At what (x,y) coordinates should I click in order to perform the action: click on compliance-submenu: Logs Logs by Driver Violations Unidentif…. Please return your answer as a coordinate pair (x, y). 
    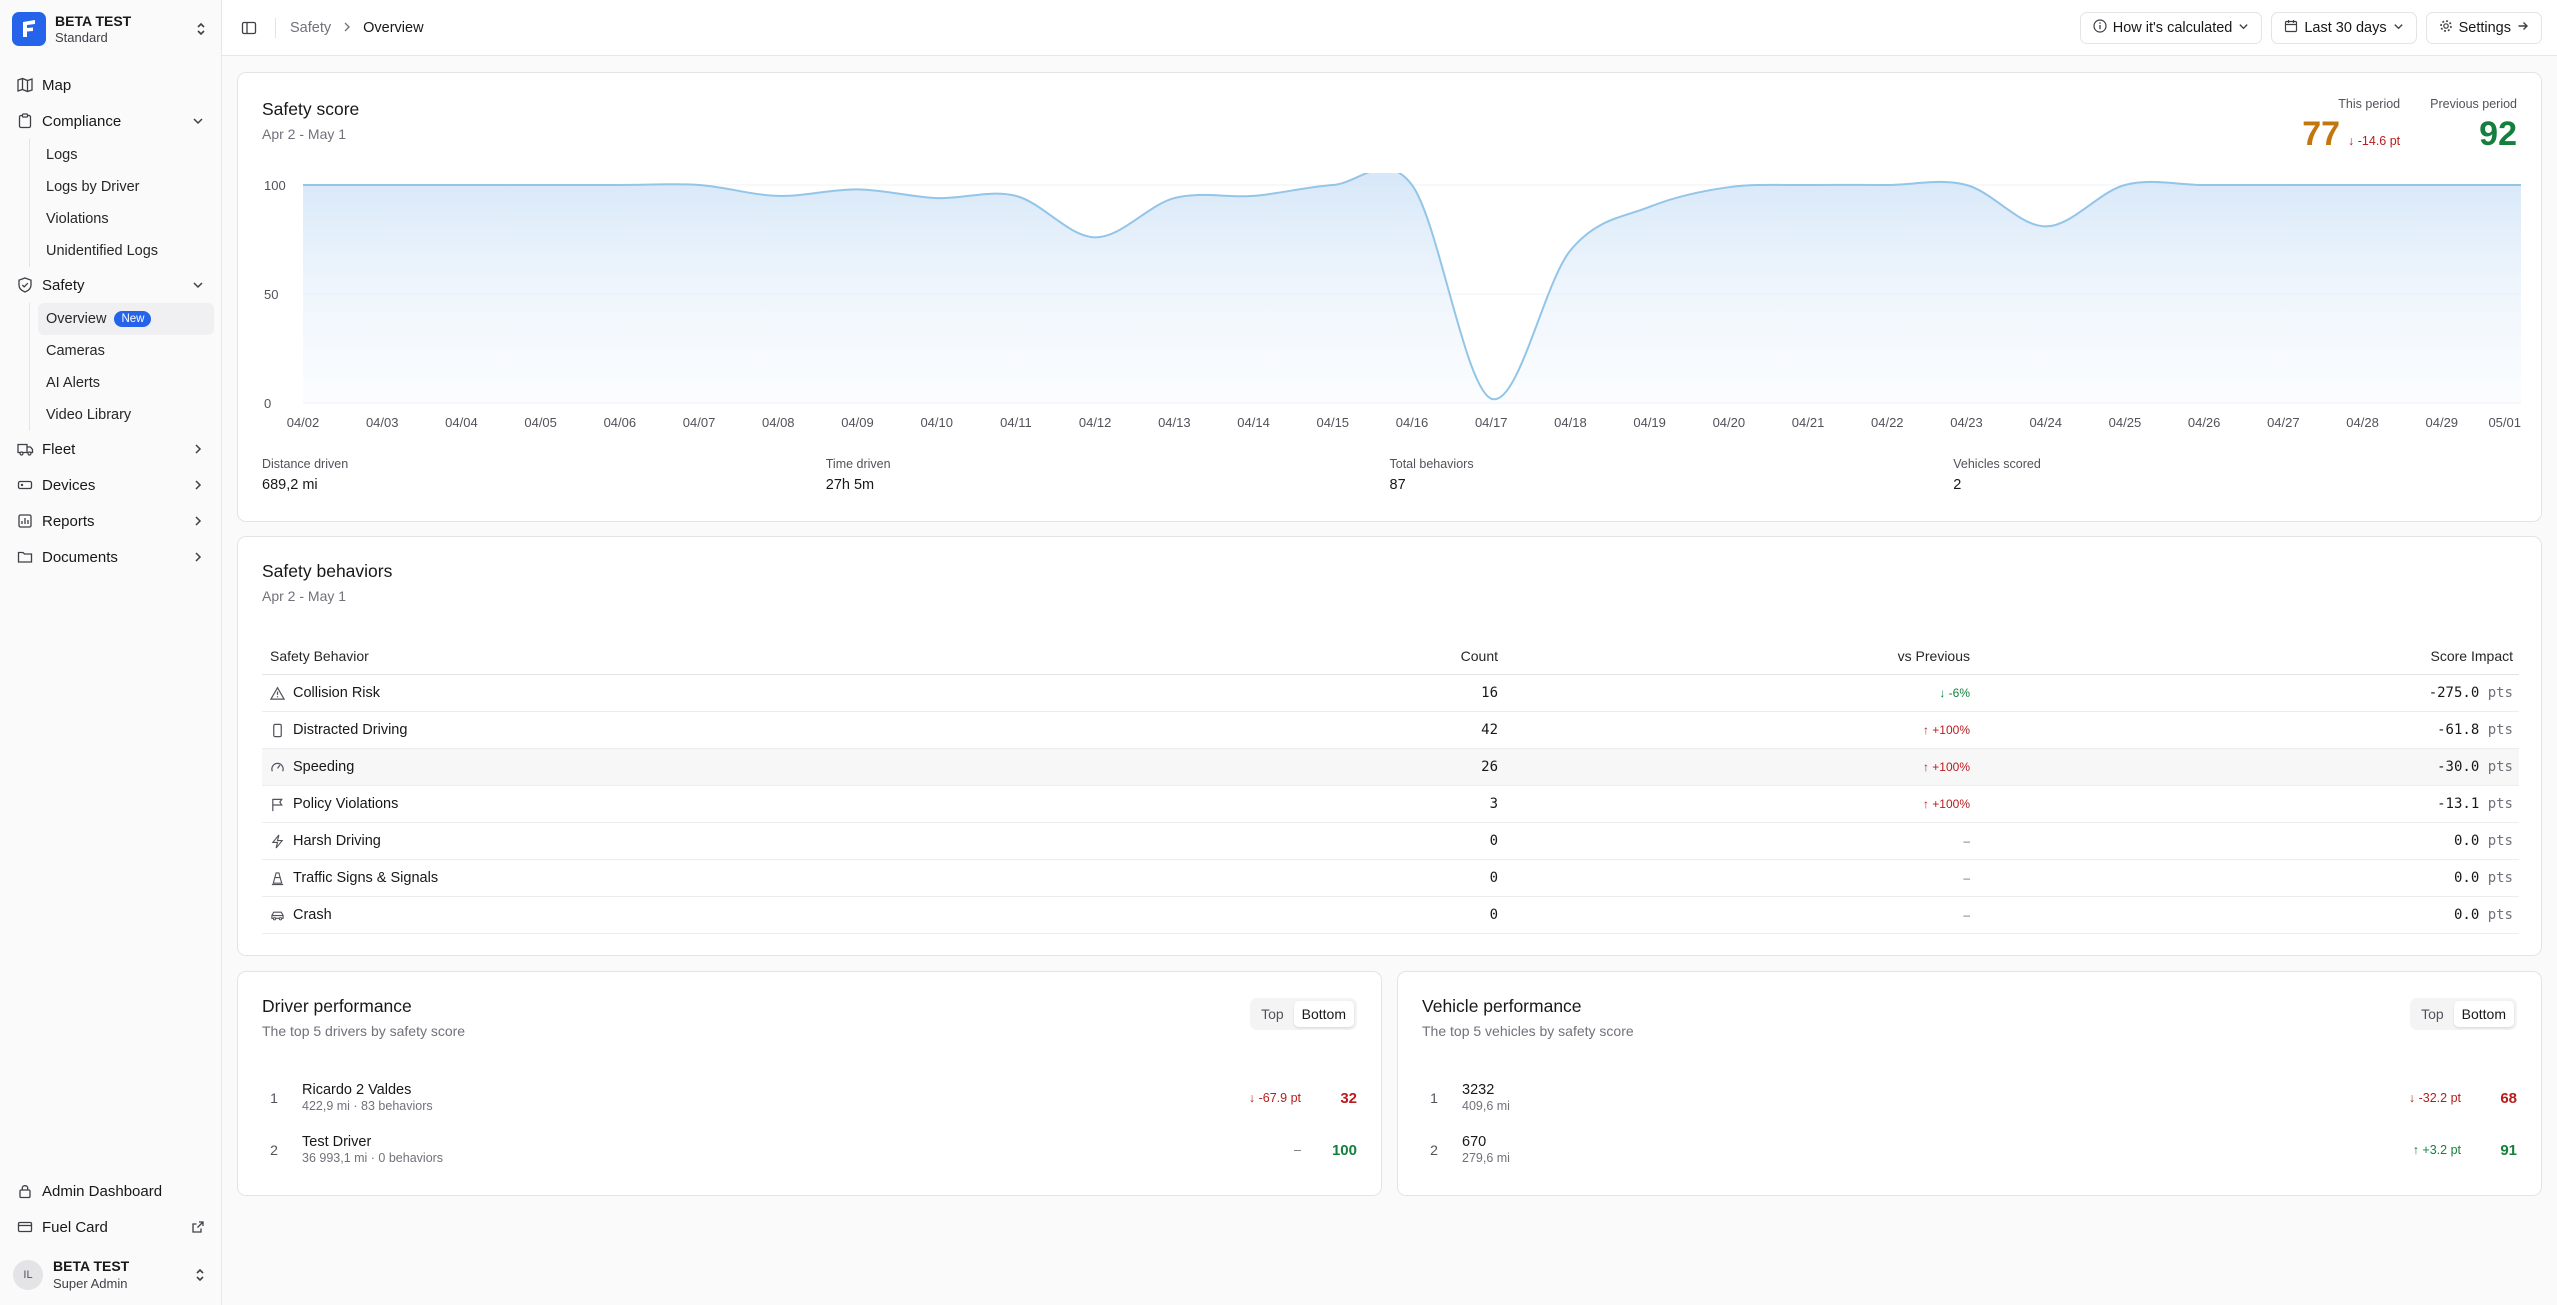
    Looking at the image, I should click on (121, 203).